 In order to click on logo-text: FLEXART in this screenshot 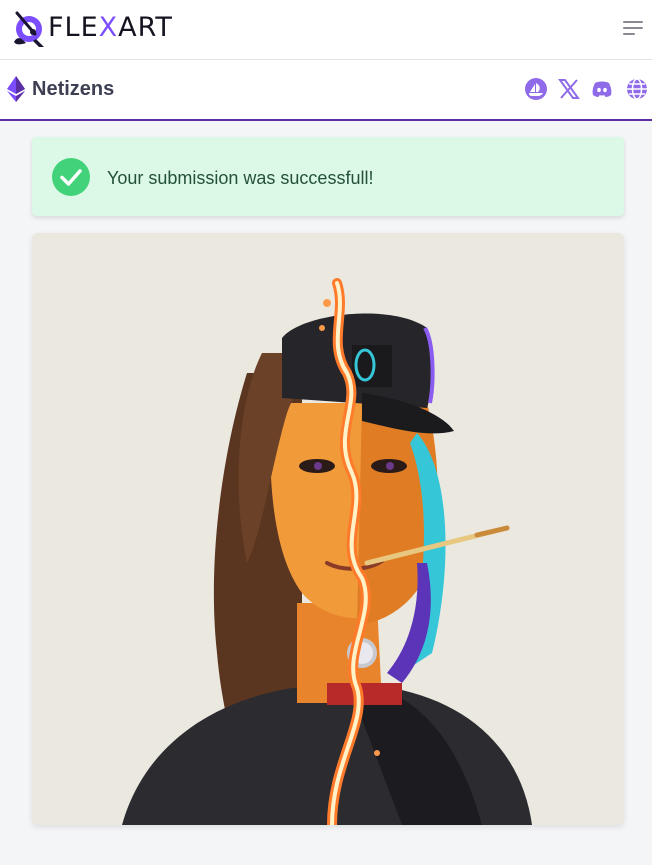, I will do `click(110, 27)`.